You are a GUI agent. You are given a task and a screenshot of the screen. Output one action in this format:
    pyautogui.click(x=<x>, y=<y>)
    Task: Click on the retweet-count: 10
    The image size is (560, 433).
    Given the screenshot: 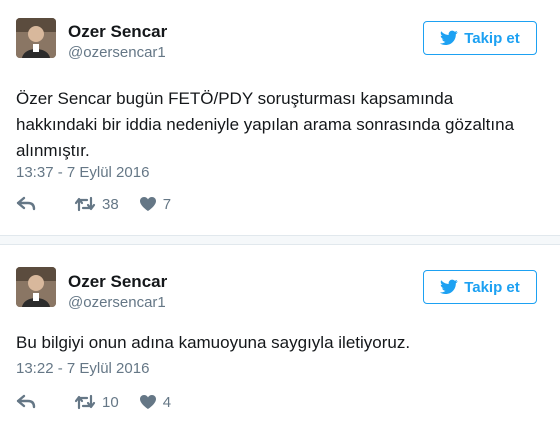 What is the action you would take?
    pyautogui.click(x=110, y=402)
    